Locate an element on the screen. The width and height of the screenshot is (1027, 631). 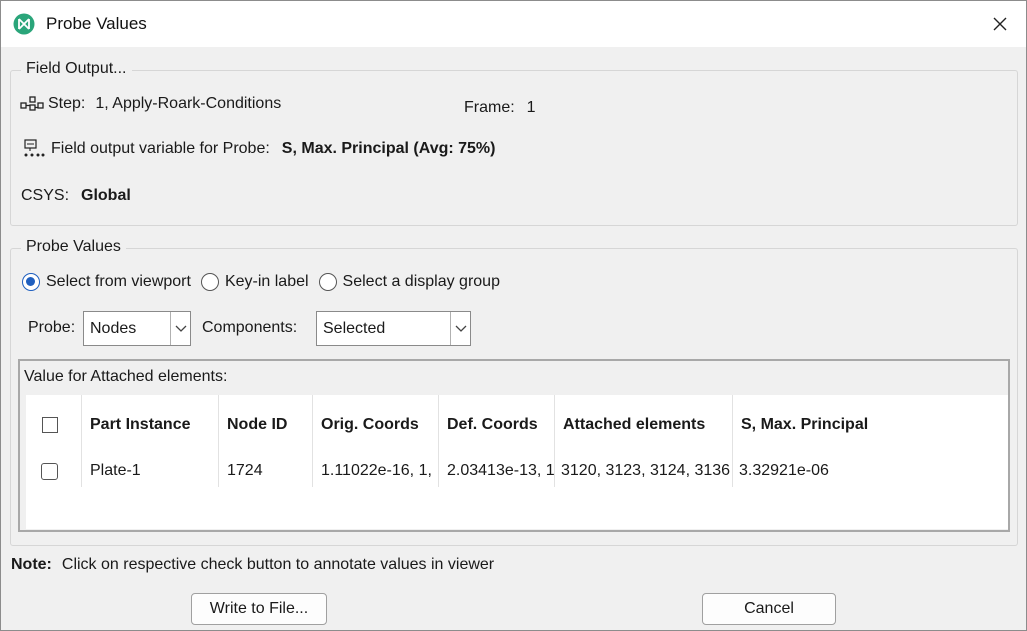
radio-select-from-viewport: Select from viewport is located at coordinates (106, 282).